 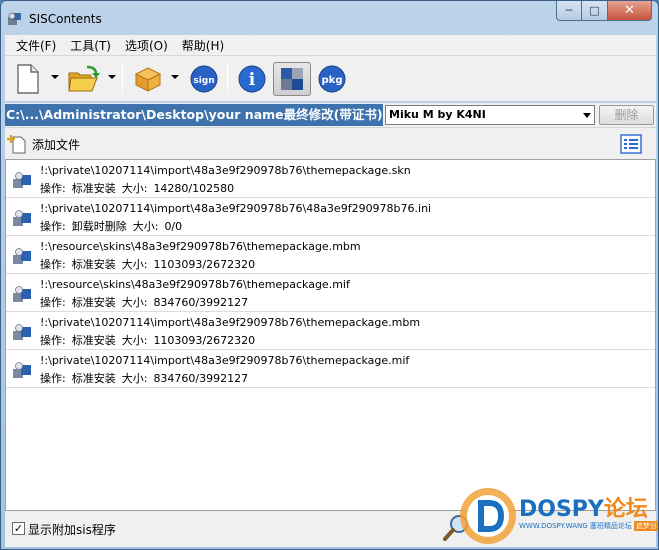 I want to click on contents-view-icon, so click(x=292, y=79).